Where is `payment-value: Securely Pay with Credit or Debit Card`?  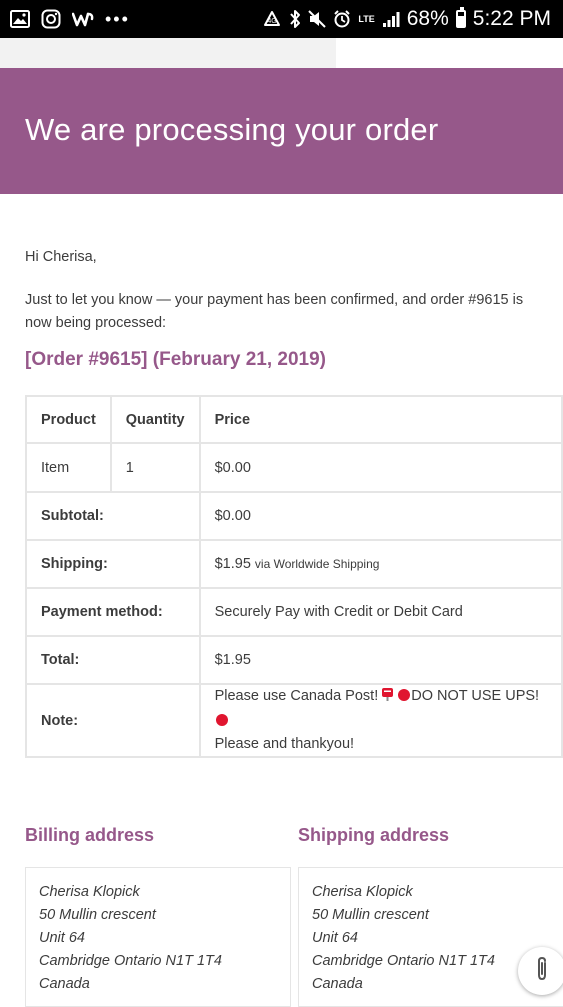 payment-value: Securely Pay with Credit or Debit Card is located at coordinates (380, 612).